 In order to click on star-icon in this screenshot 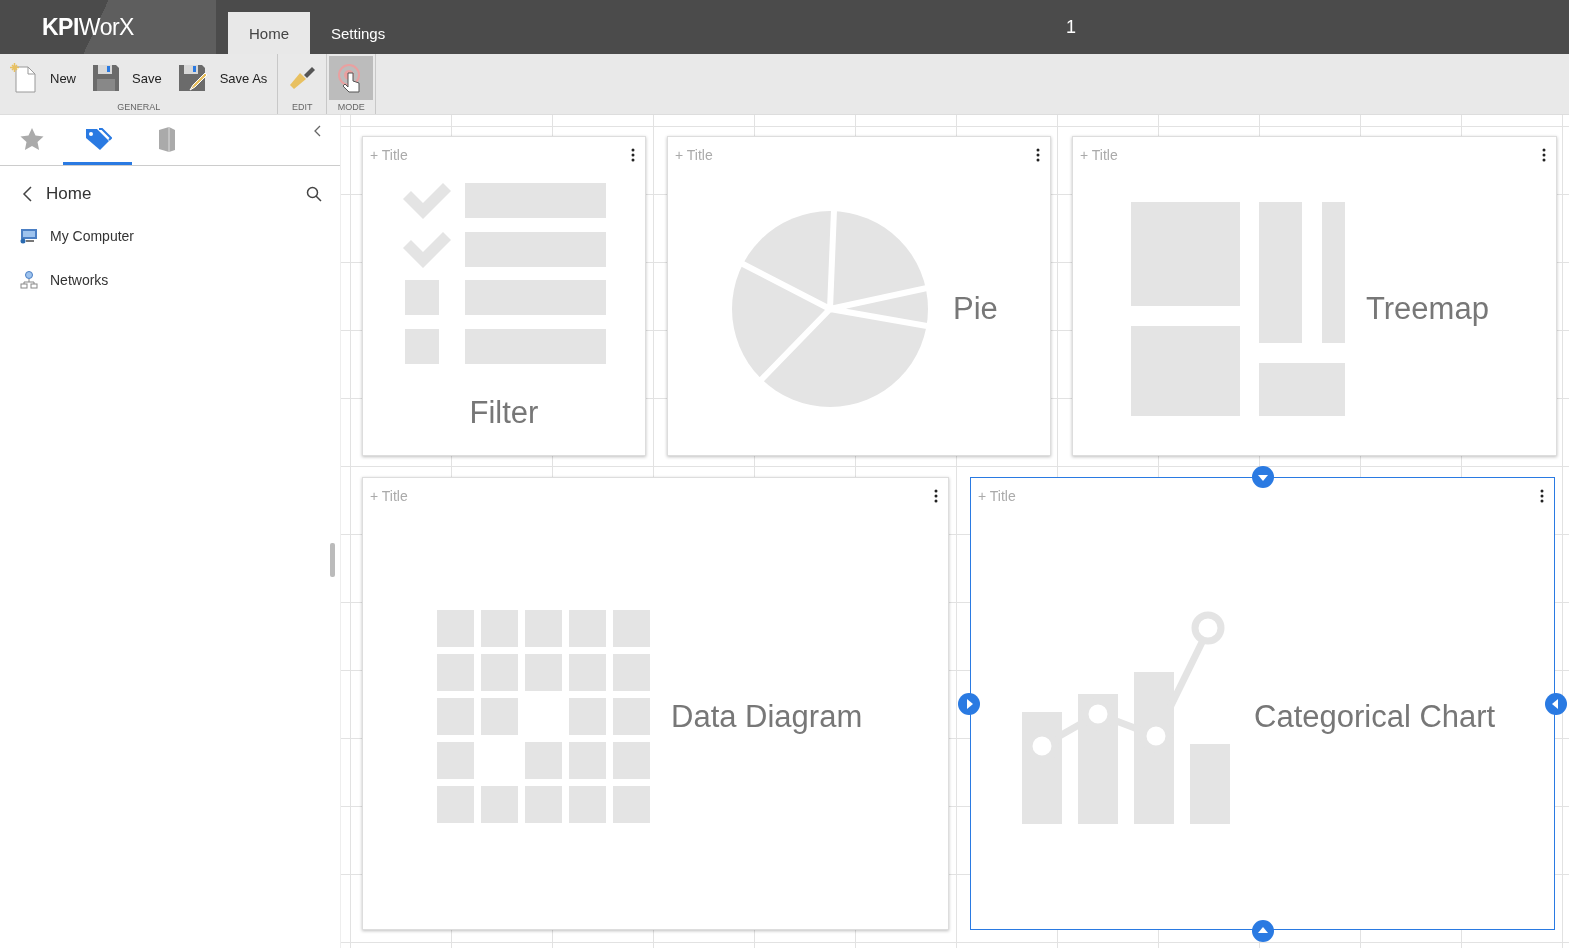, I will do `click(31, 138)`.